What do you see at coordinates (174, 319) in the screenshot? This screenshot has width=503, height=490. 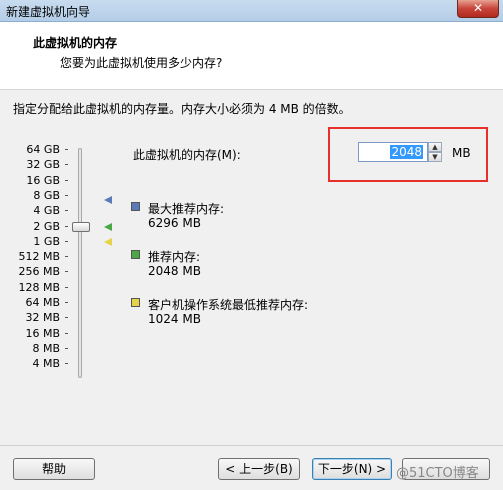 I see `legend-minimum-value: 1024 MB` at bounding box center [174, 319].